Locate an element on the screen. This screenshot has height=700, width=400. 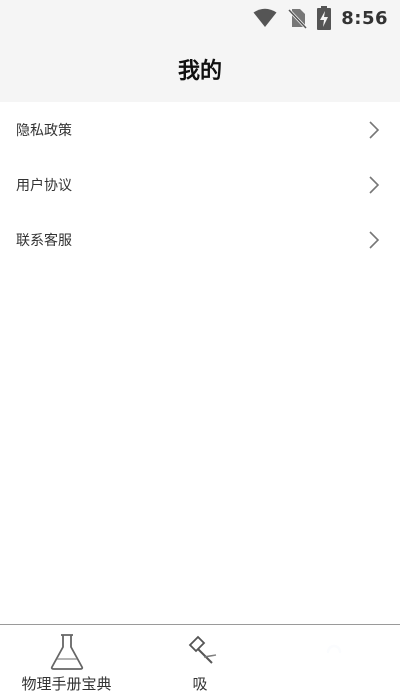
menu-item-contact-support: 联系客服 is located at coordinates (200, 239).